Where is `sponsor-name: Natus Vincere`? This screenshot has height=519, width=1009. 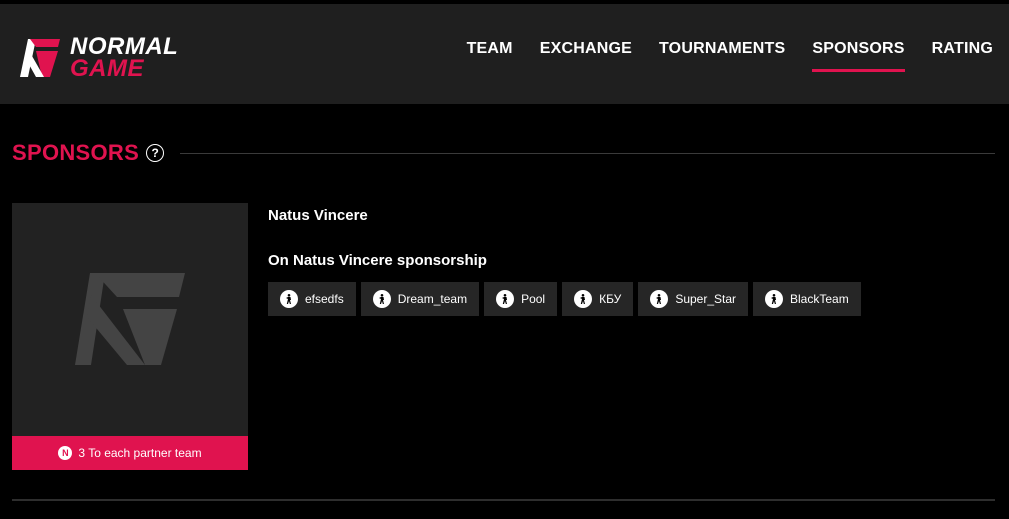
sponsor-name: Natus Vincere is located at coordinates (318, 215).